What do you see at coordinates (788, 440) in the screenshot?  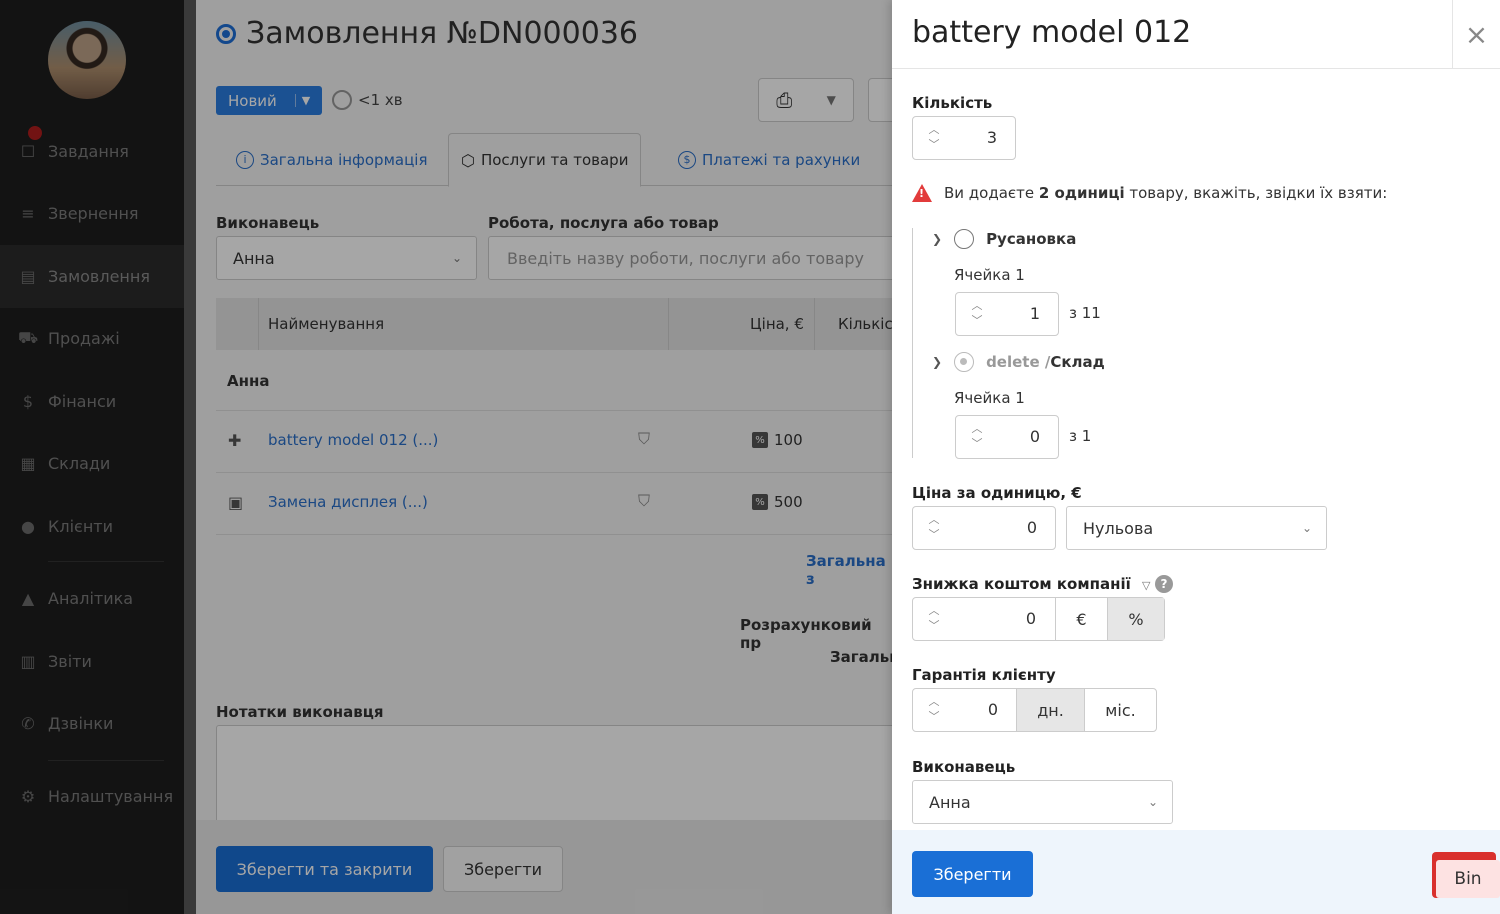 I see `price-value: 100` at bounding box center [788, 440].